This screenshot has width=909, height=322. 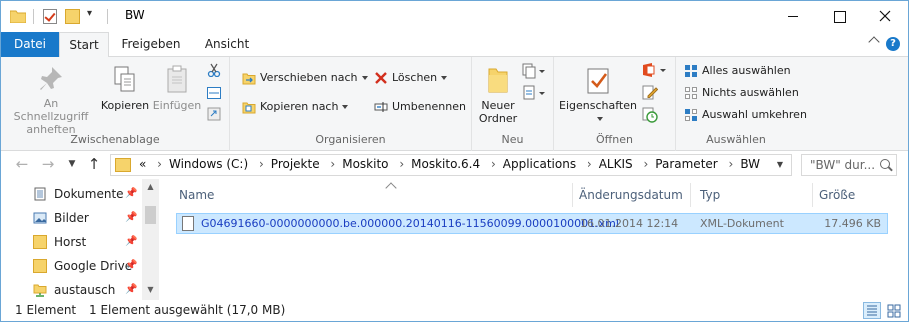 What do you see at coordinates (839, 16) in the screenshot?
I see `maximize-button` at bounding box center [839, 16].